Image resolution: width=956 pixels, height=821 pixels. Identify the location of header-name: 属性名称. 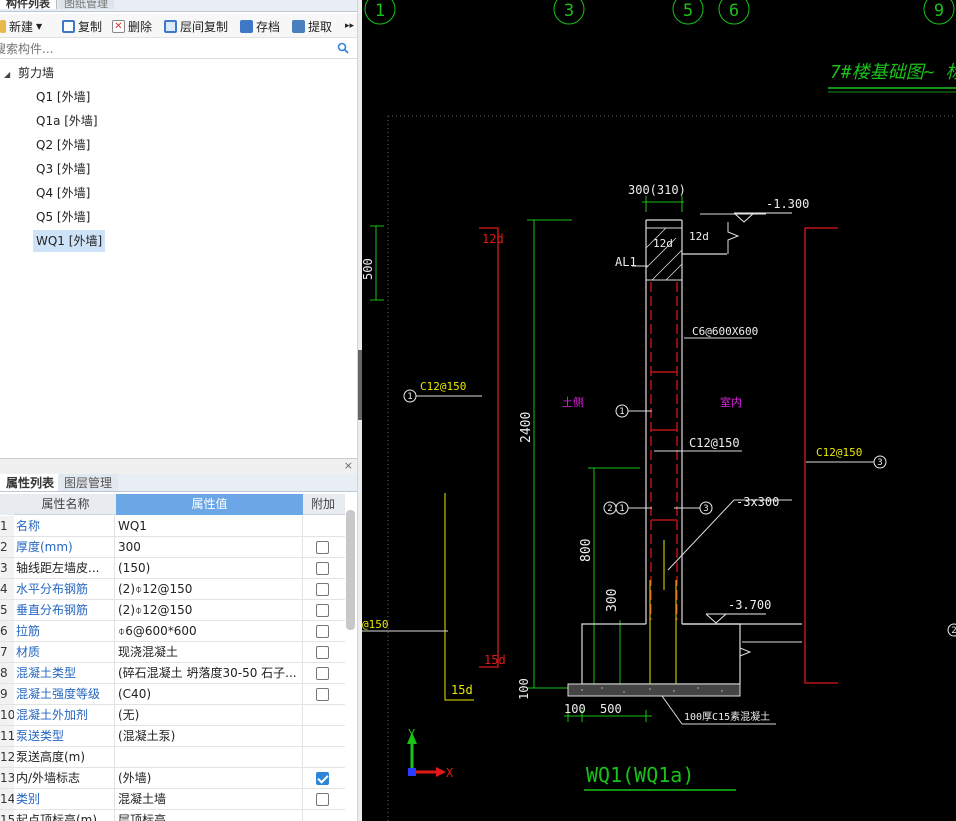
(65, 504).